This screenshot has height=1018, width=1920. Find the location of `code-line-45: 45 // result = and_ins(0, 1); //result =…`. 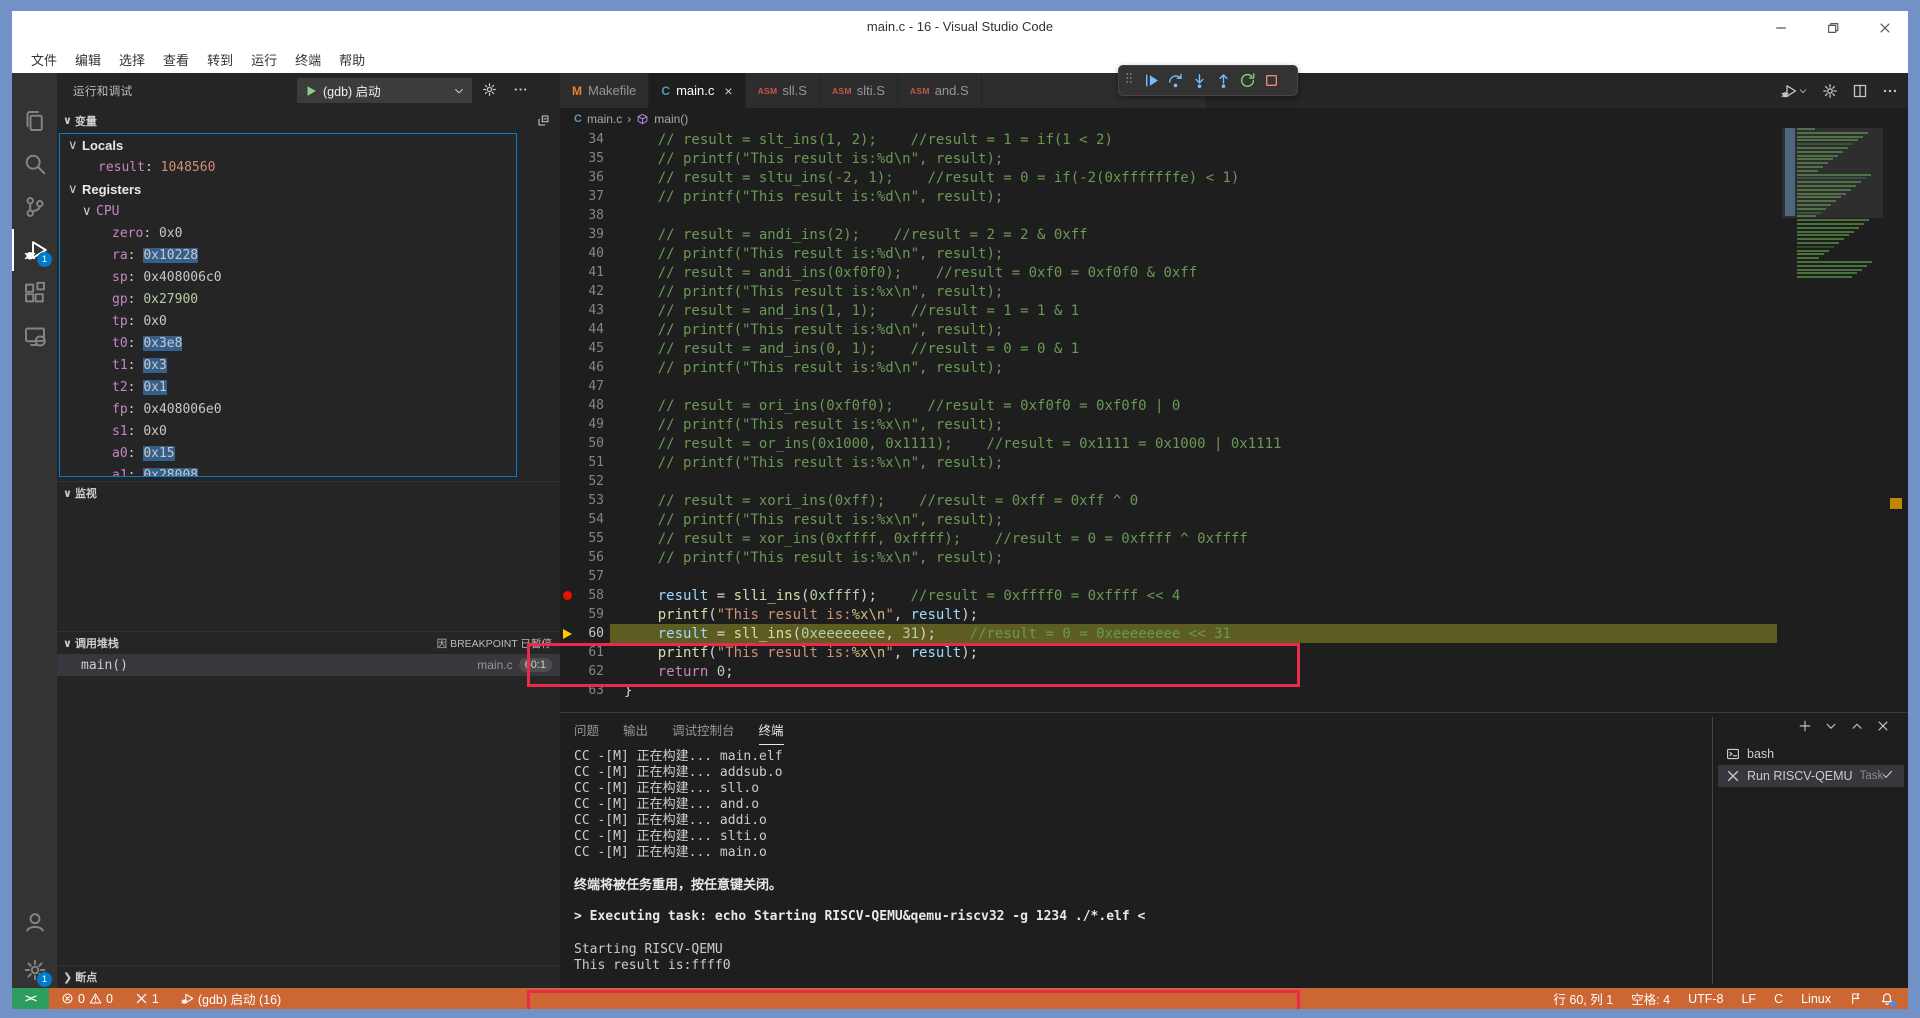

code-line-45: 45 // result = and_ins(0, 1); //result =… is located at coordinates (1234, 348).